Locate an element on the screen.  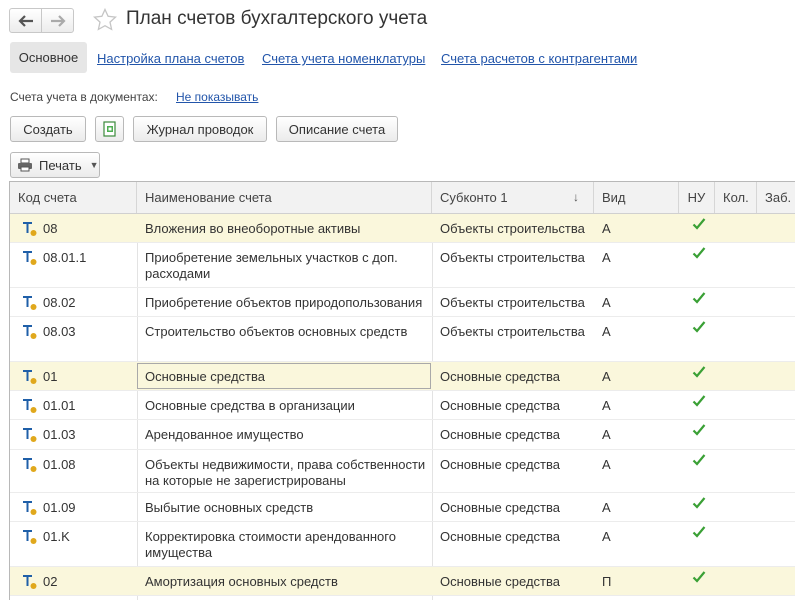
tab-chart-settings: Настройка плана счетов is located at coordinates (170, 58).